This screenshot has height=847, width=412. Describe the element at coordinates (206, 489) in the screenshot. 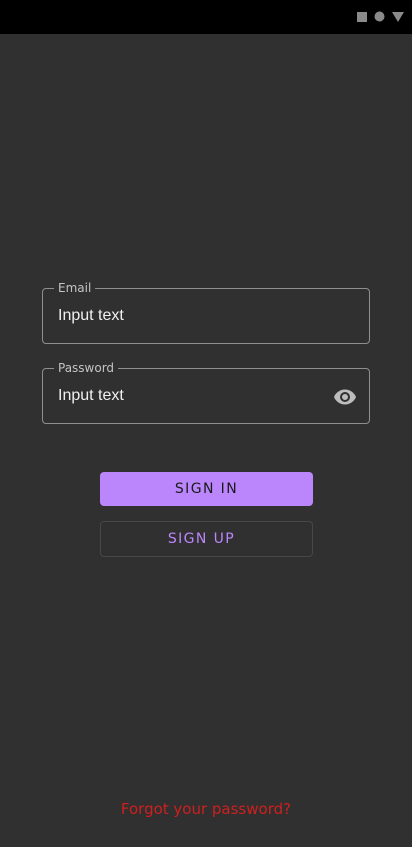

I see `sign-in-button: SIGN IN` at that location.